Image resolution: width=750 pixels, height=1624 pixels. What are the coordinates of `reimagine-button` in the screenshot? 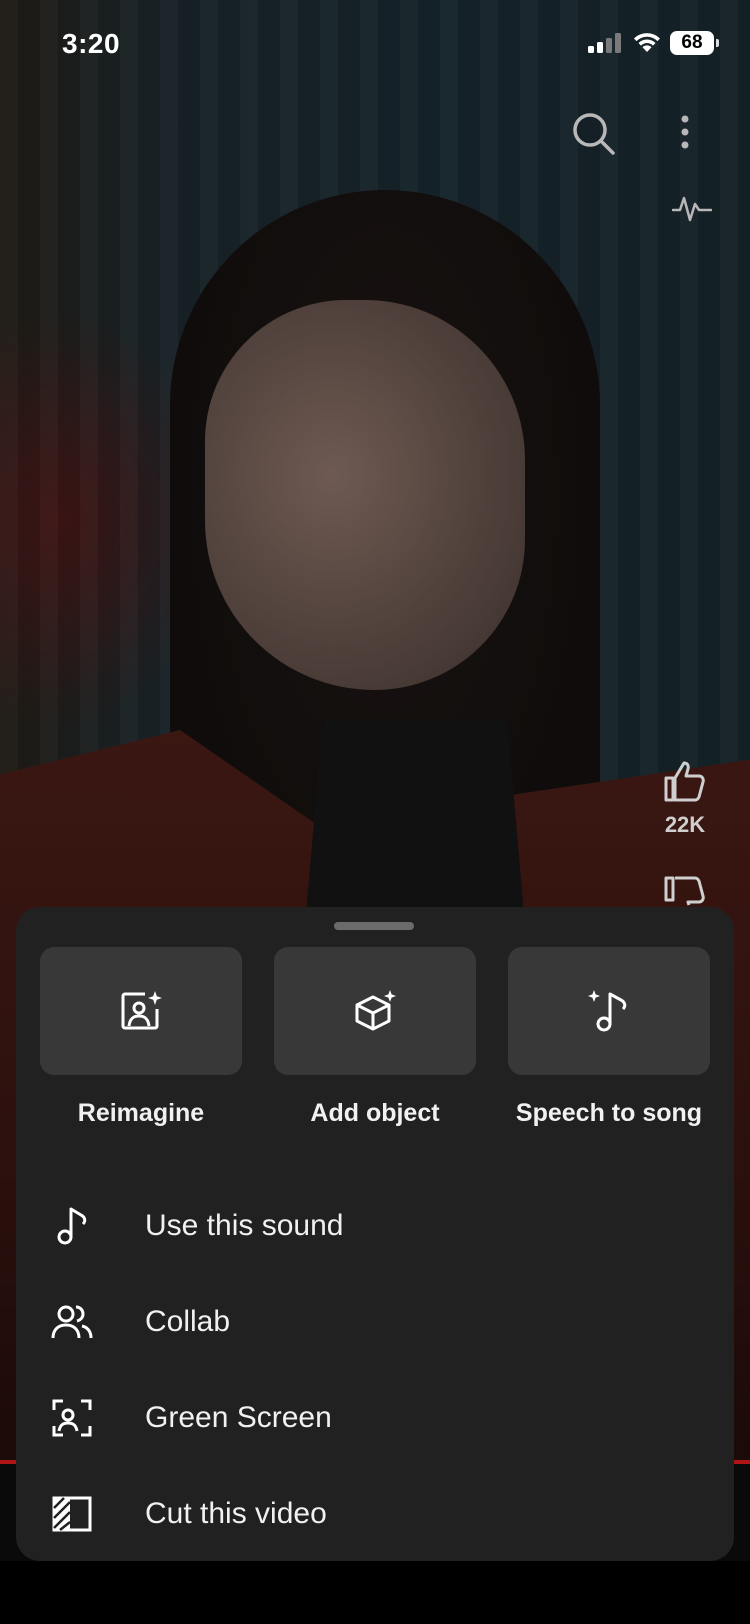 It's located at (141, 1011).